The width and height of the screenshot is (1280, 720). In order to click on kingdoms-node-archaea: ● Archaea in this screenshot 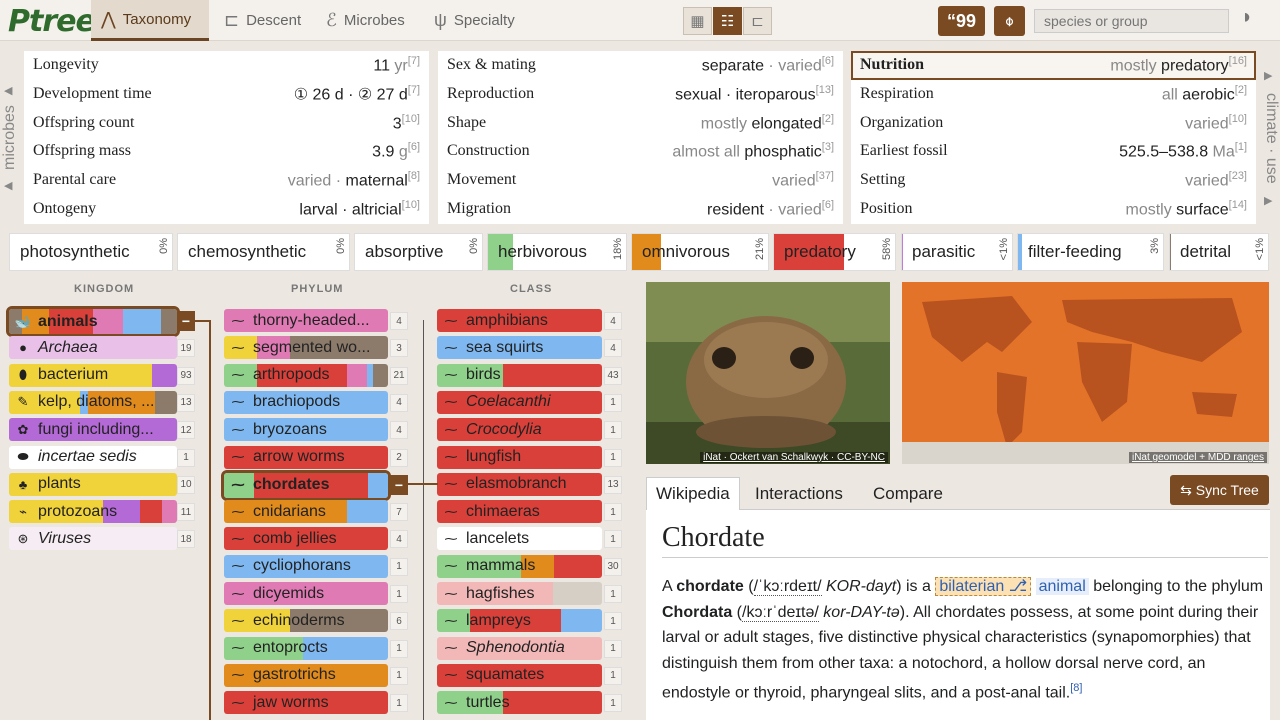, I will do `click(93, 348)`.